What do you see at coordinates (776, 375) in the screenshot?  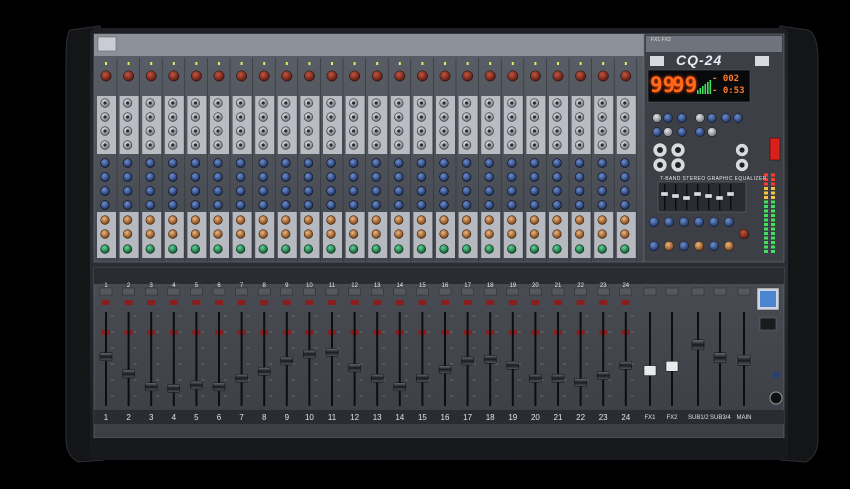 I see `phones-knob` at bounding box center [776, 375].